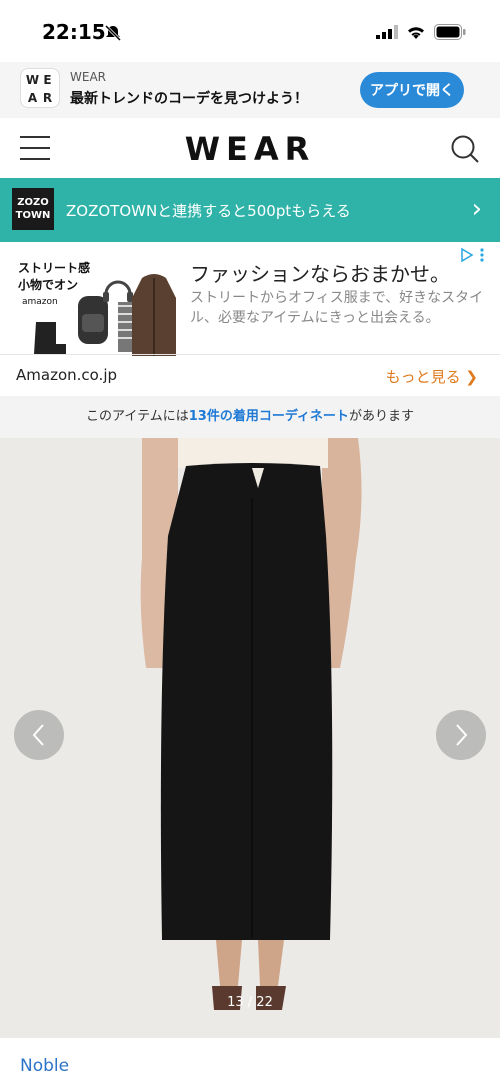  I want to click on open-in-app-button: アプリで開く, so click(412, 90).